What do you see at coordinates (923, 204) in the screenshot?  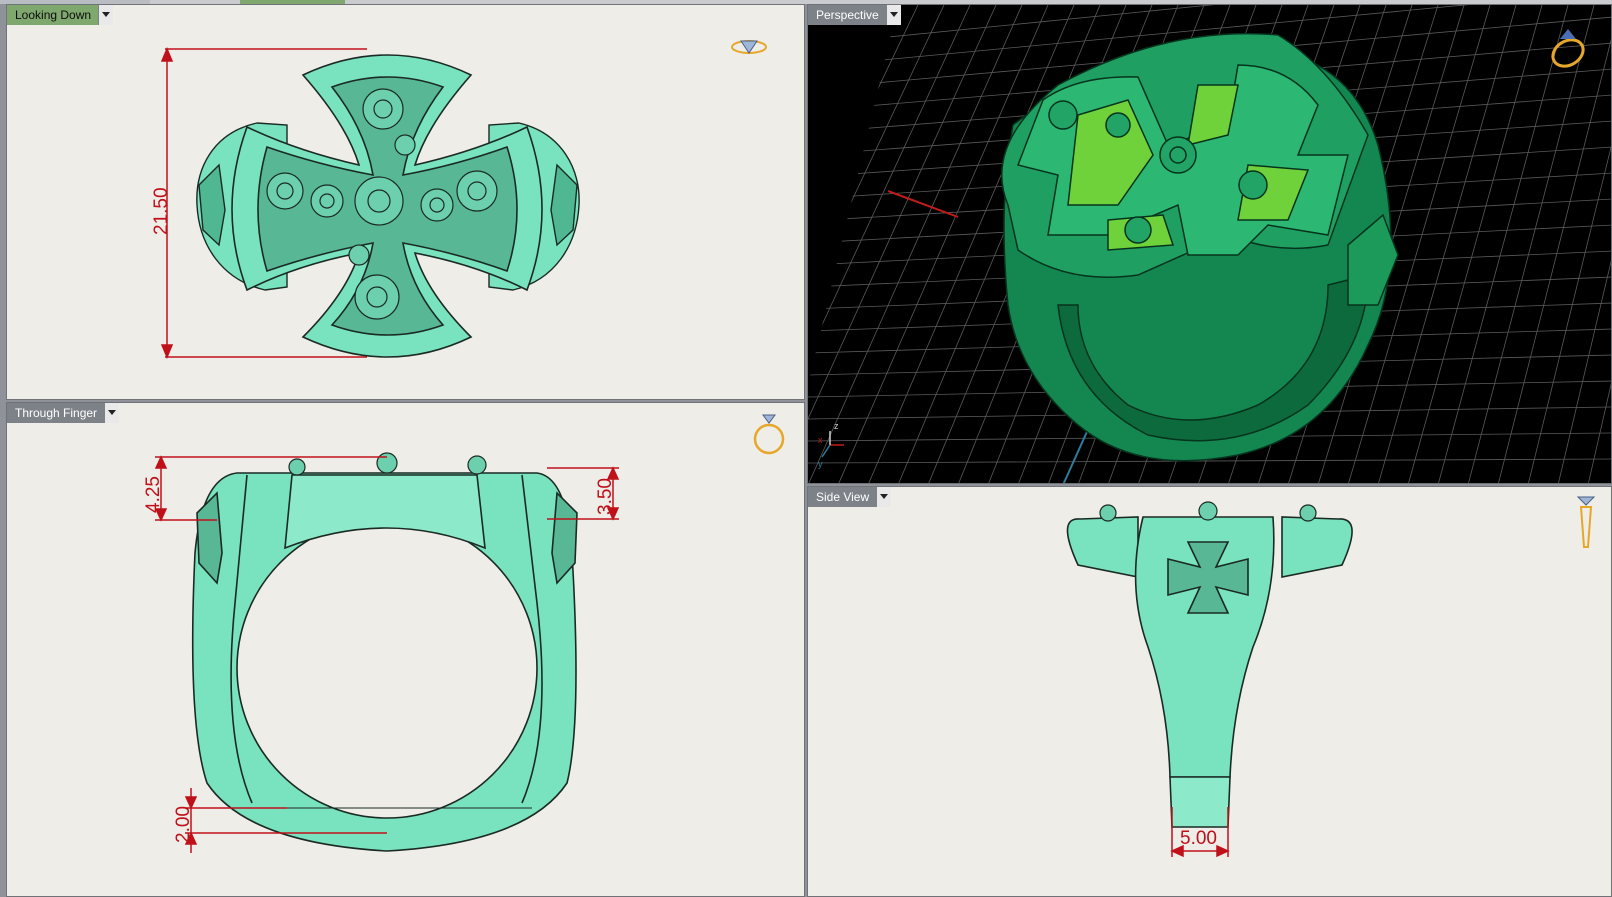 I see `x-axis-line` at bounding box center [923, 204].